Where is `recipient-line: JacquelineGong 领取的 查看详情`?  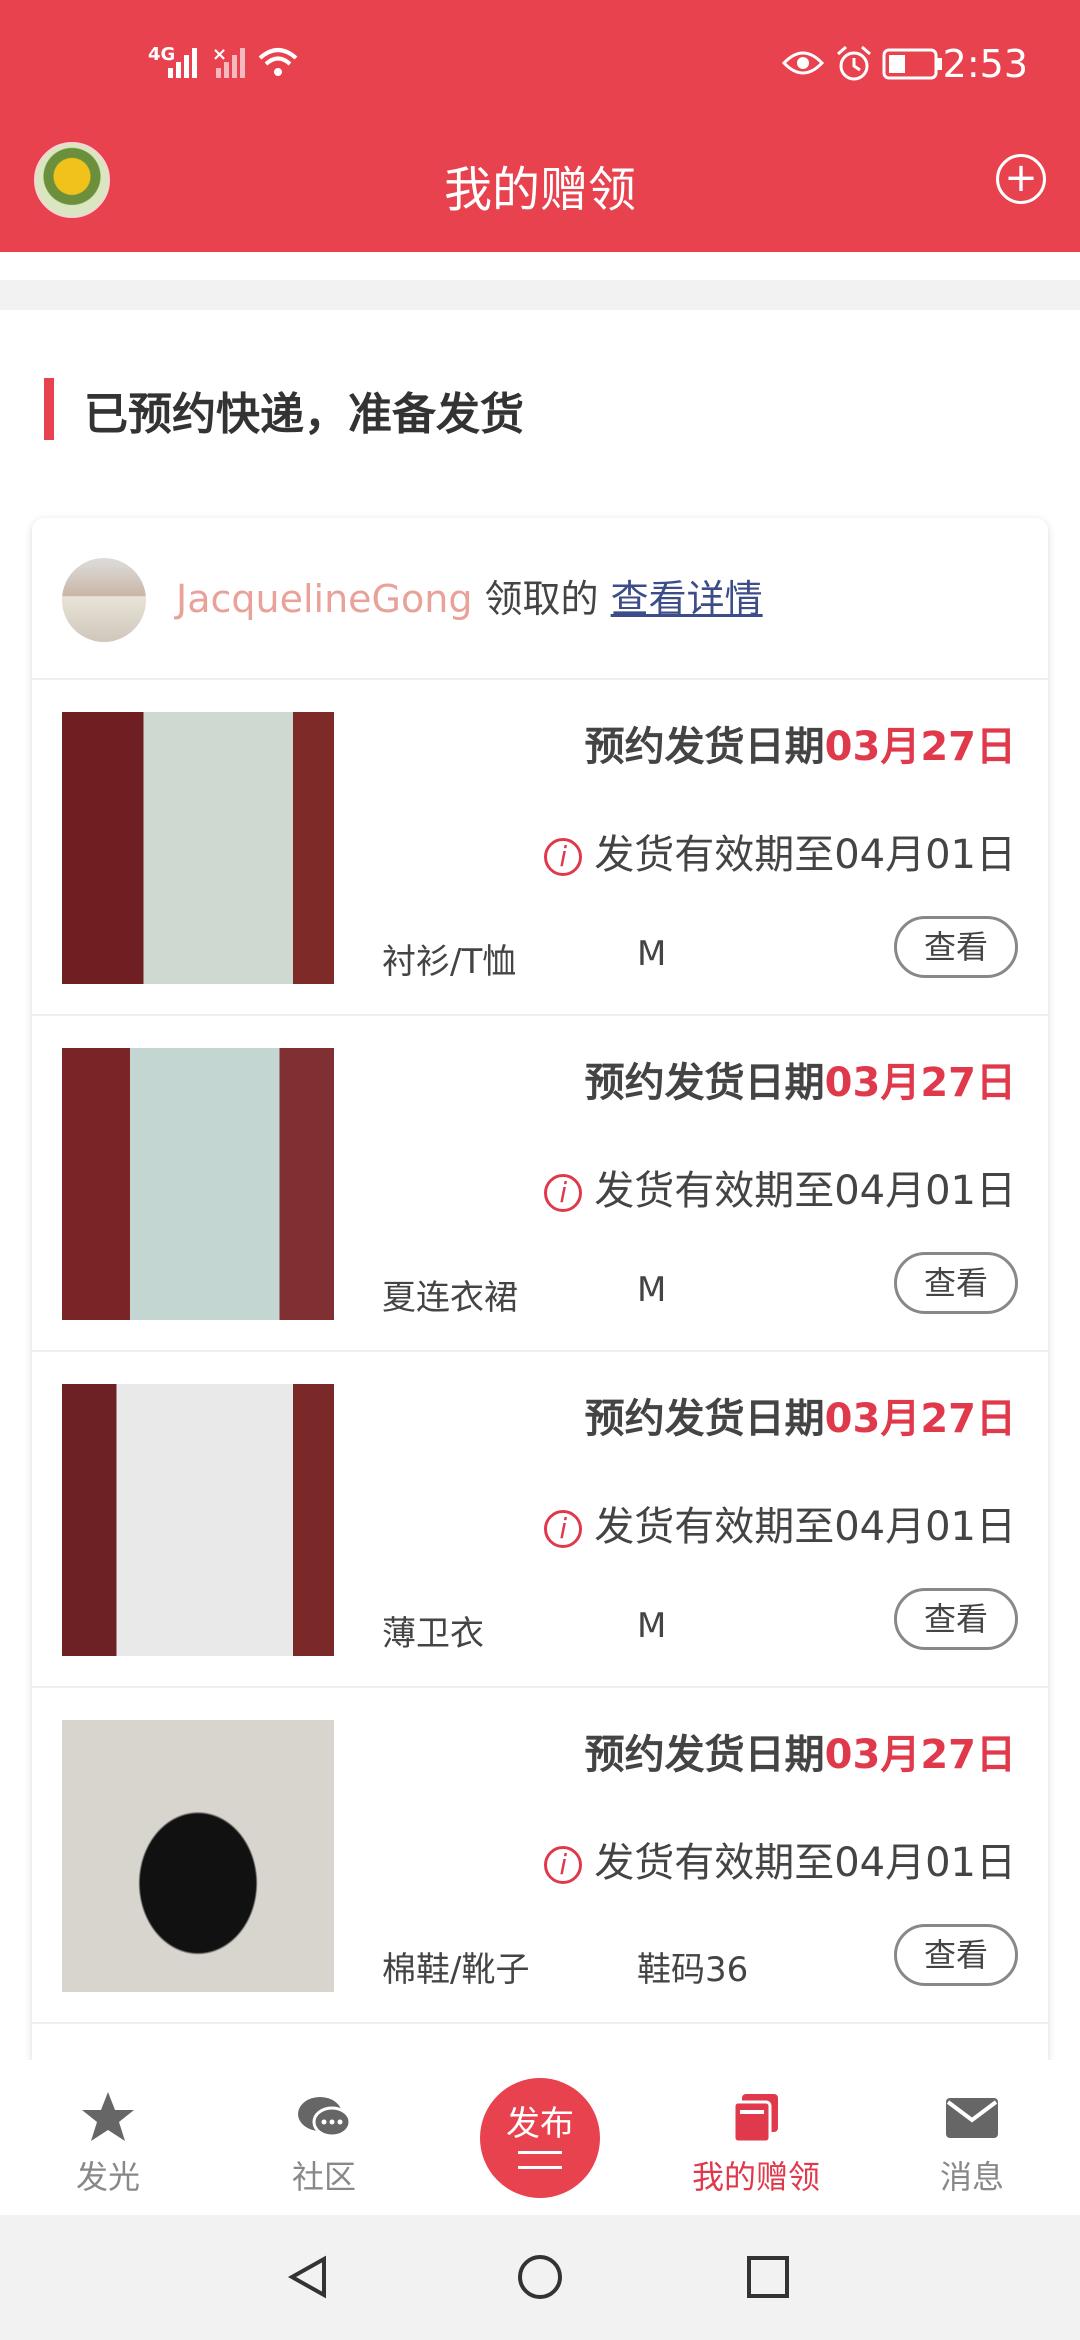 recipient-line: JacquelineGong 领取的 查看详情 is located at coordinates (469, 595).